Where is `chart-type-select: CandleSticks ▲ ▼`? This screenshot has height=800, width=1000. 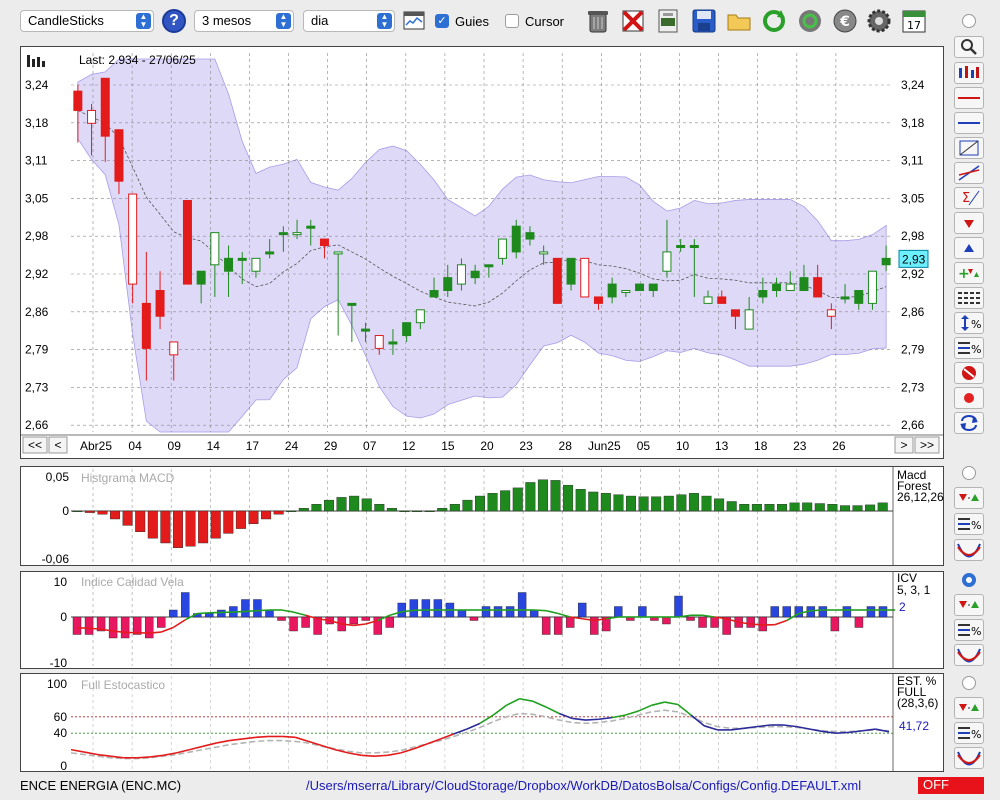 chart-type-select: CandleSticks ▲ ▼ is located at coordinates (87, 21).